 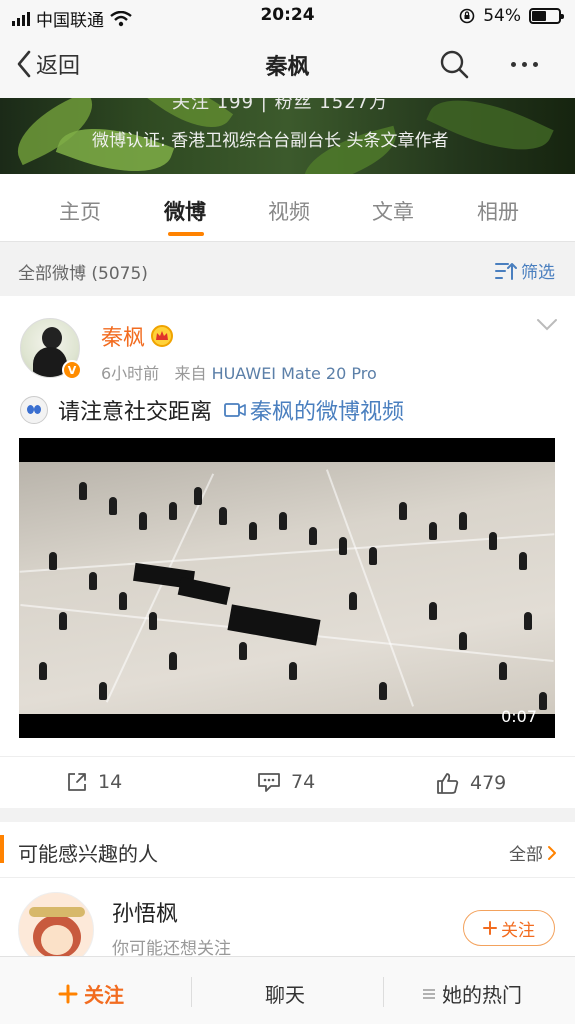 I want to click on suggest-title: 可能感兴趣的人, so click(x=88, y=854).